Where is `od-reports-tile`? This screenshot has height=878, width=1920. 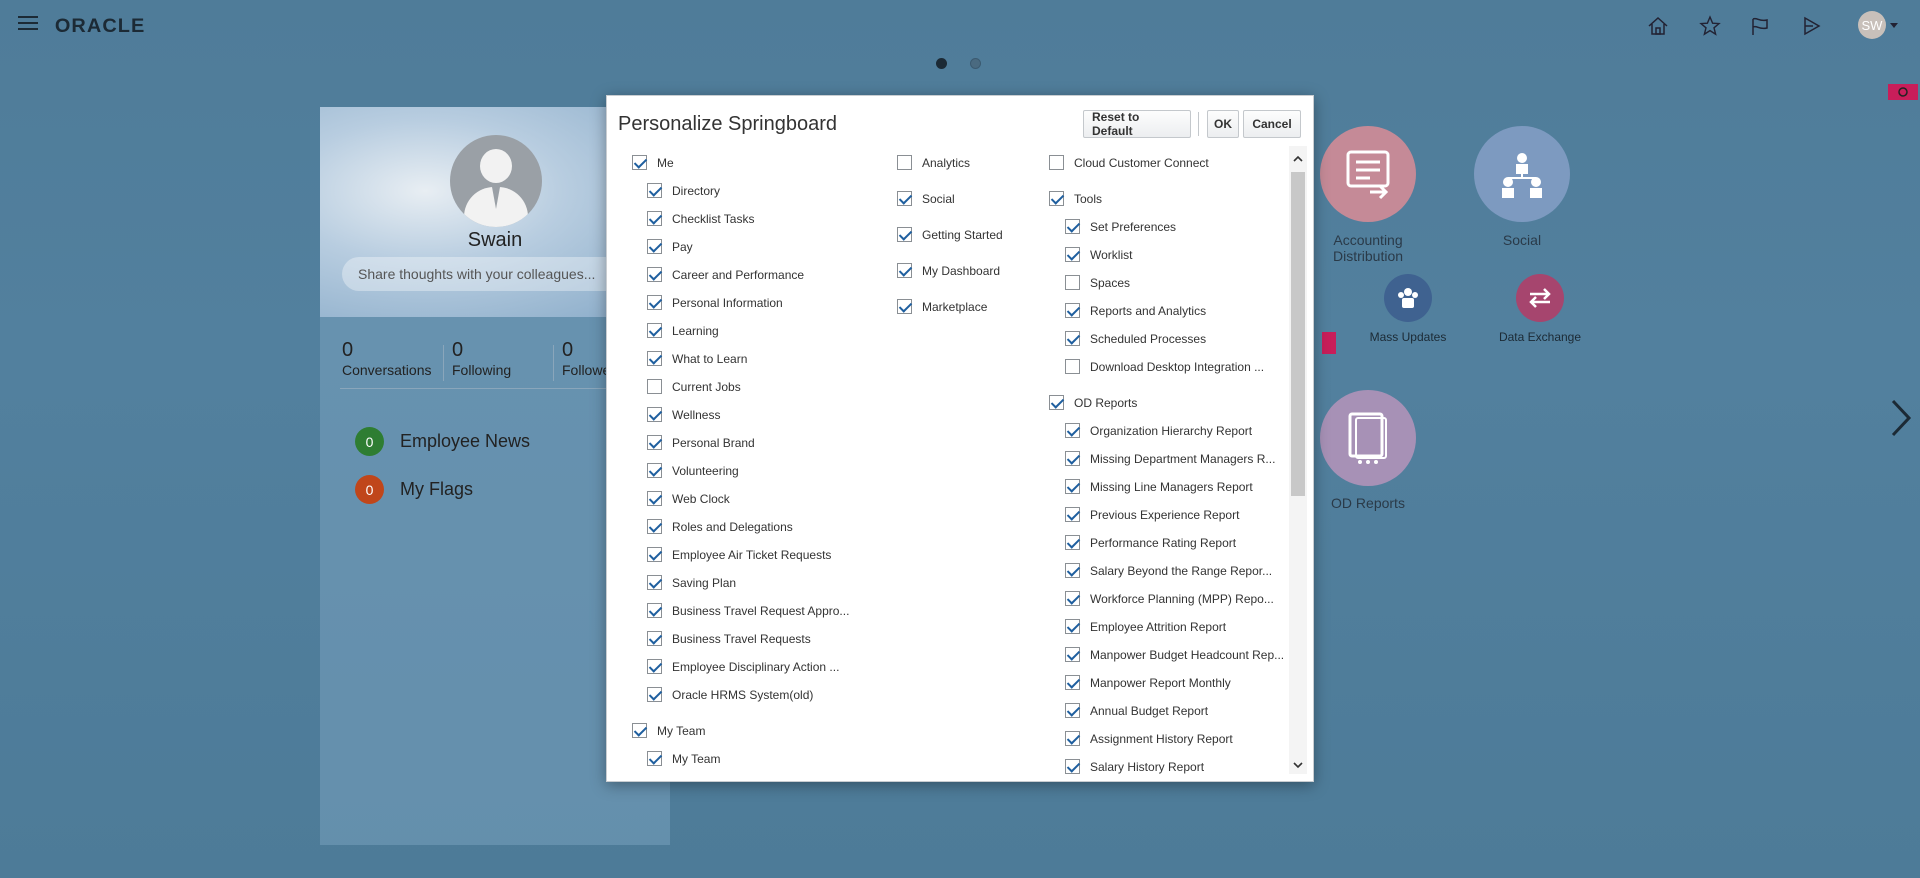
od-reports-tile is located at coordinates (1368, 438).